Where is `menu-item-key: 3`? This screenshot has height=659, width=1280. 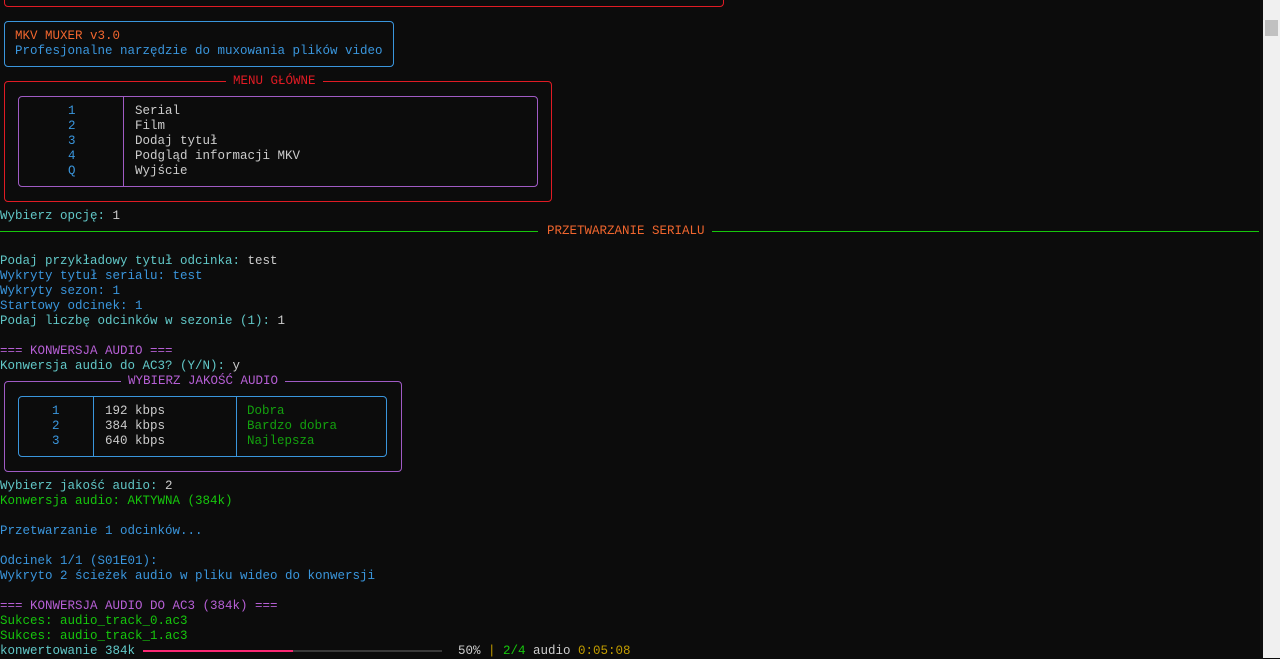
menu-item-key: 3 is located at coordinates (72, 141).